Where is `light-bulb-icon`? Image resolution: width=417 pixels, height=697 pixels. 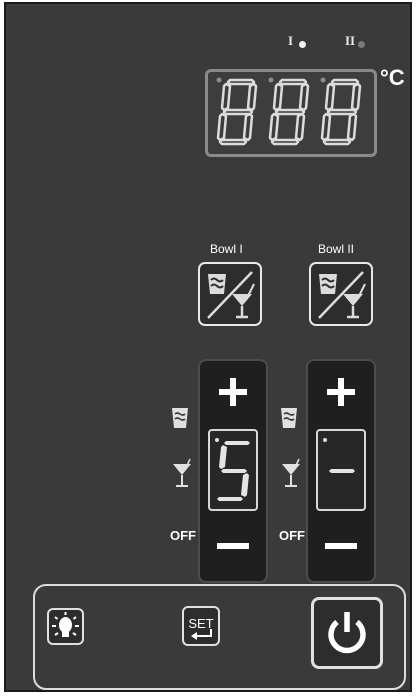 light-bulb-icon is located at coordinates (65, 624).